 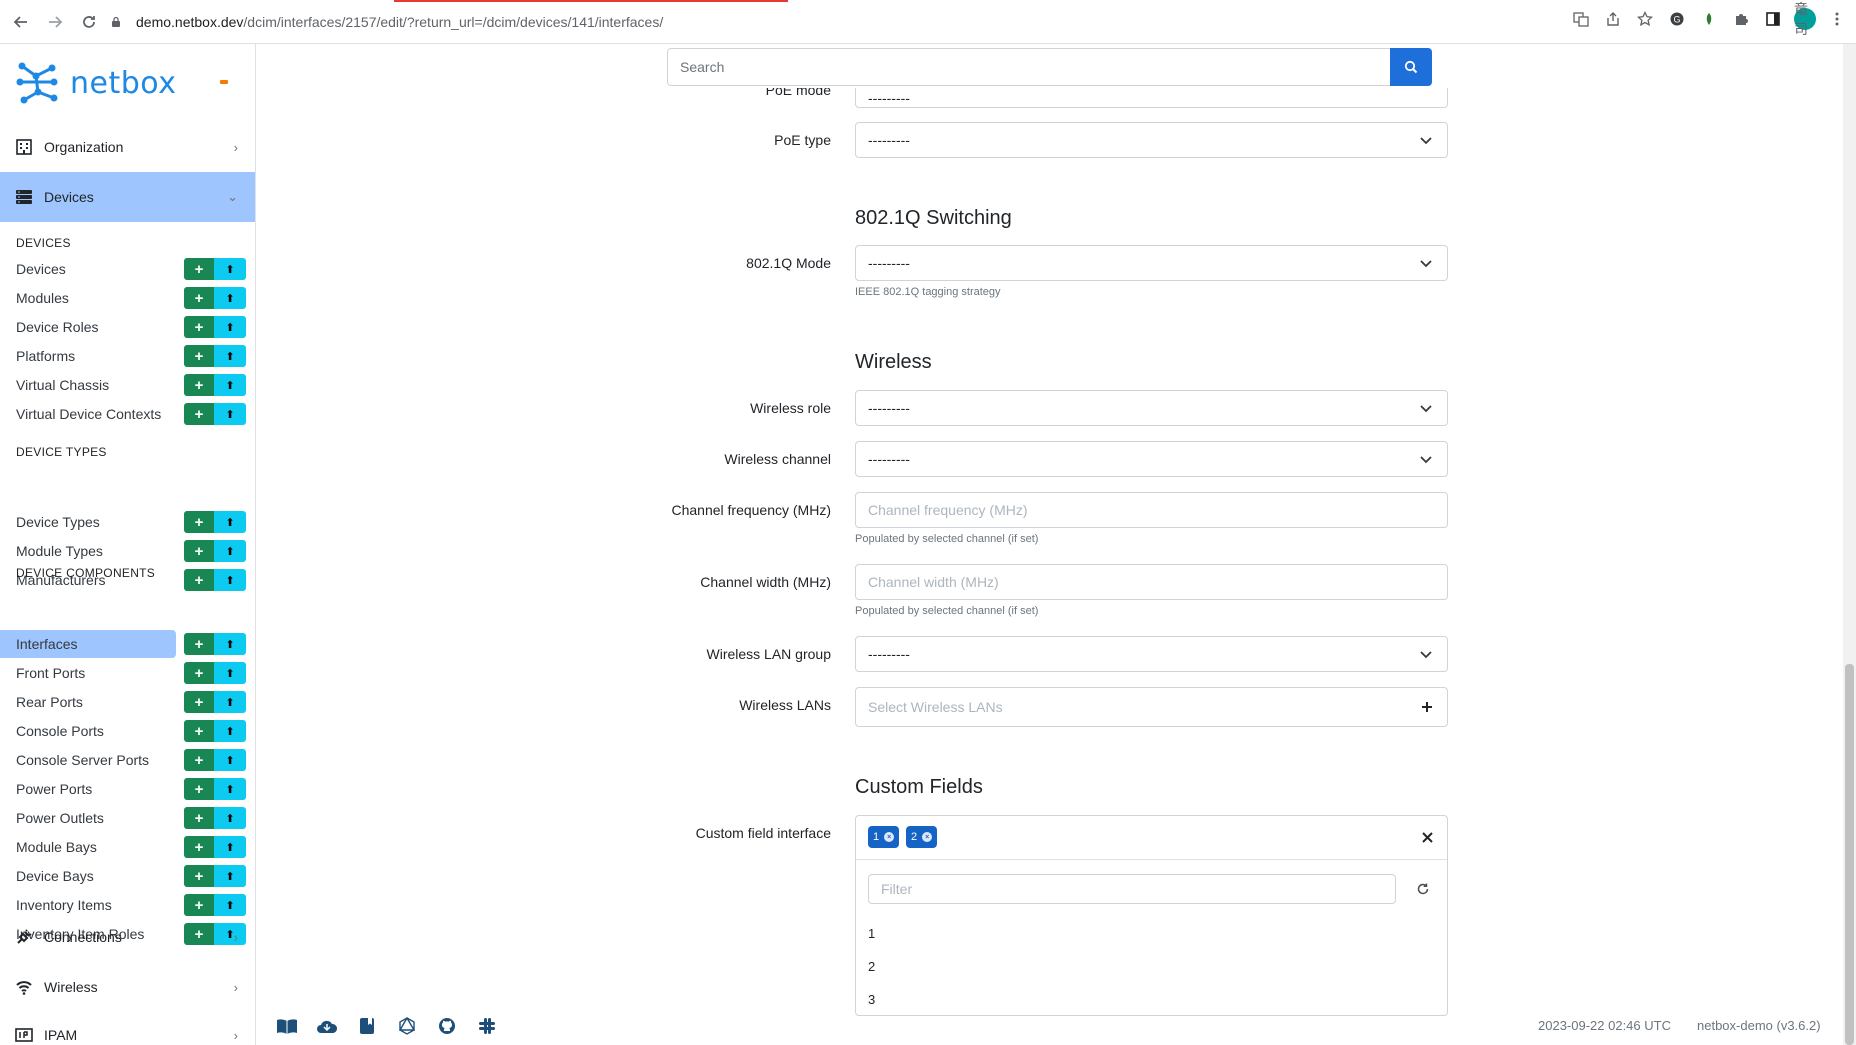 I want to click on browser-menu-icon, so click(x=1837, y=19).